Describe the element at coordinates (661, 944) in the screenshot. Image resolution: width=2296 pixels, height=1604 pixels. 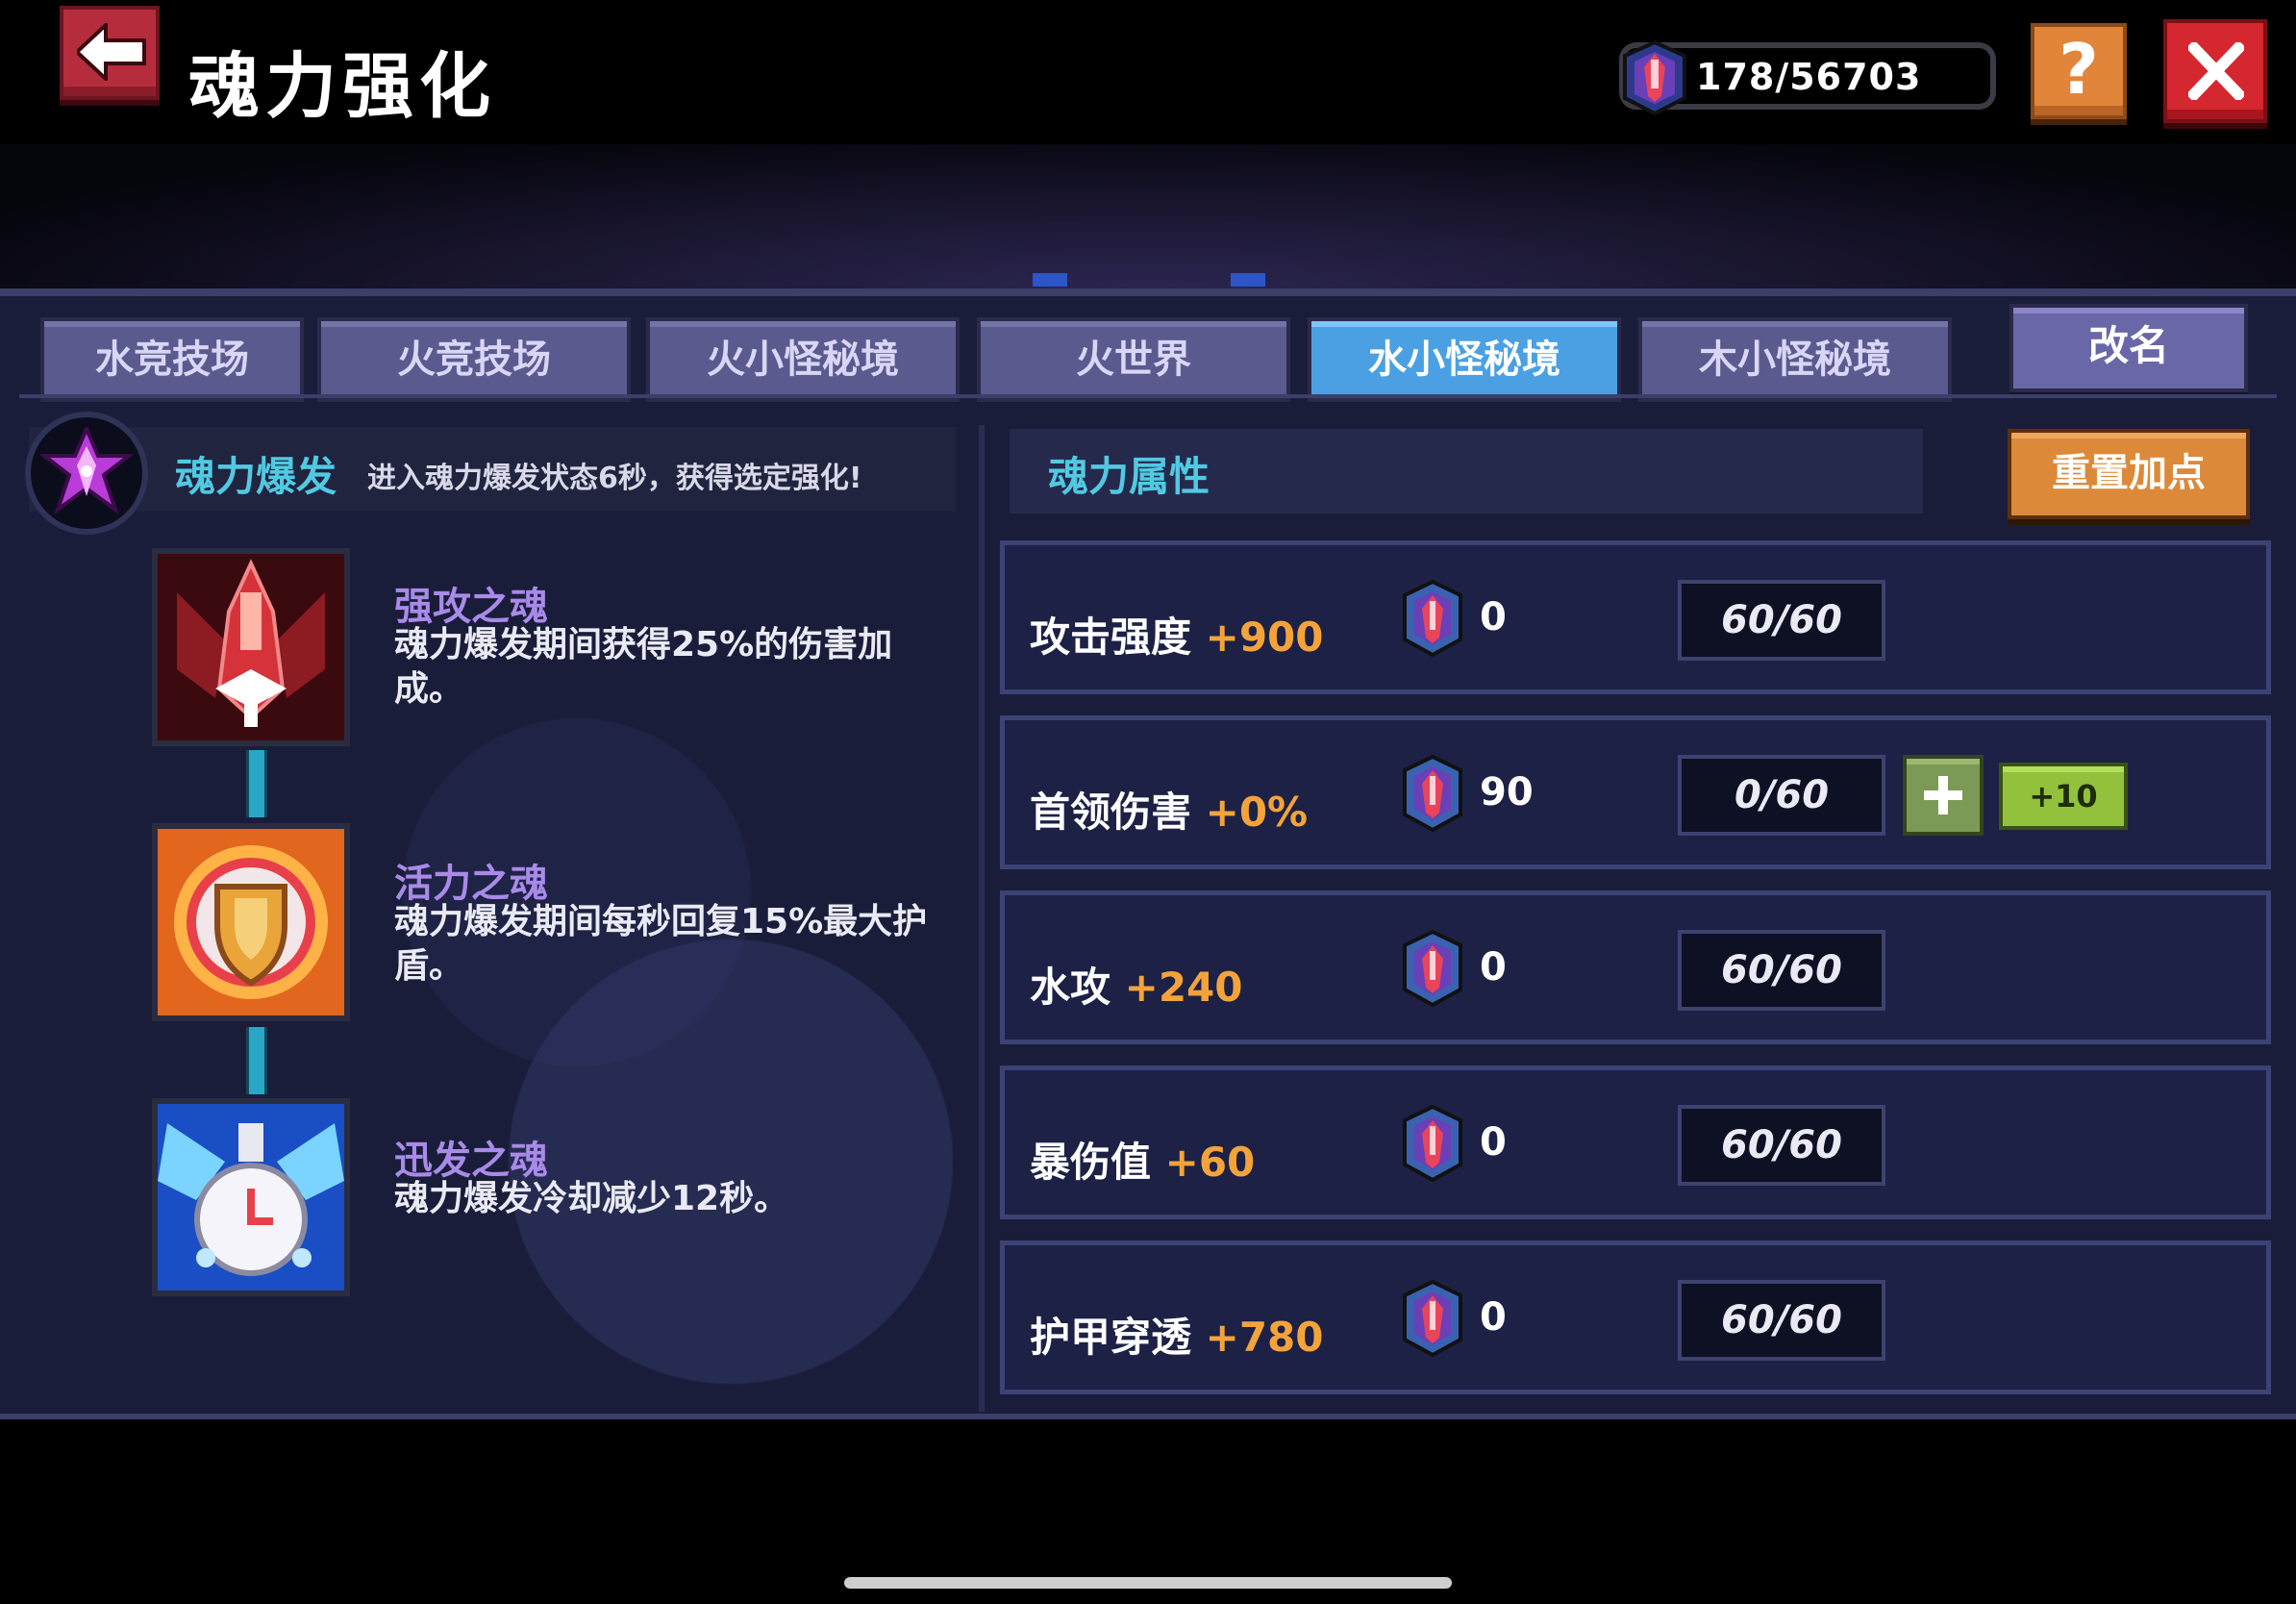
I see `skill-description: 魂力爆发期间每秒回复15%最大护盾。` at that location.